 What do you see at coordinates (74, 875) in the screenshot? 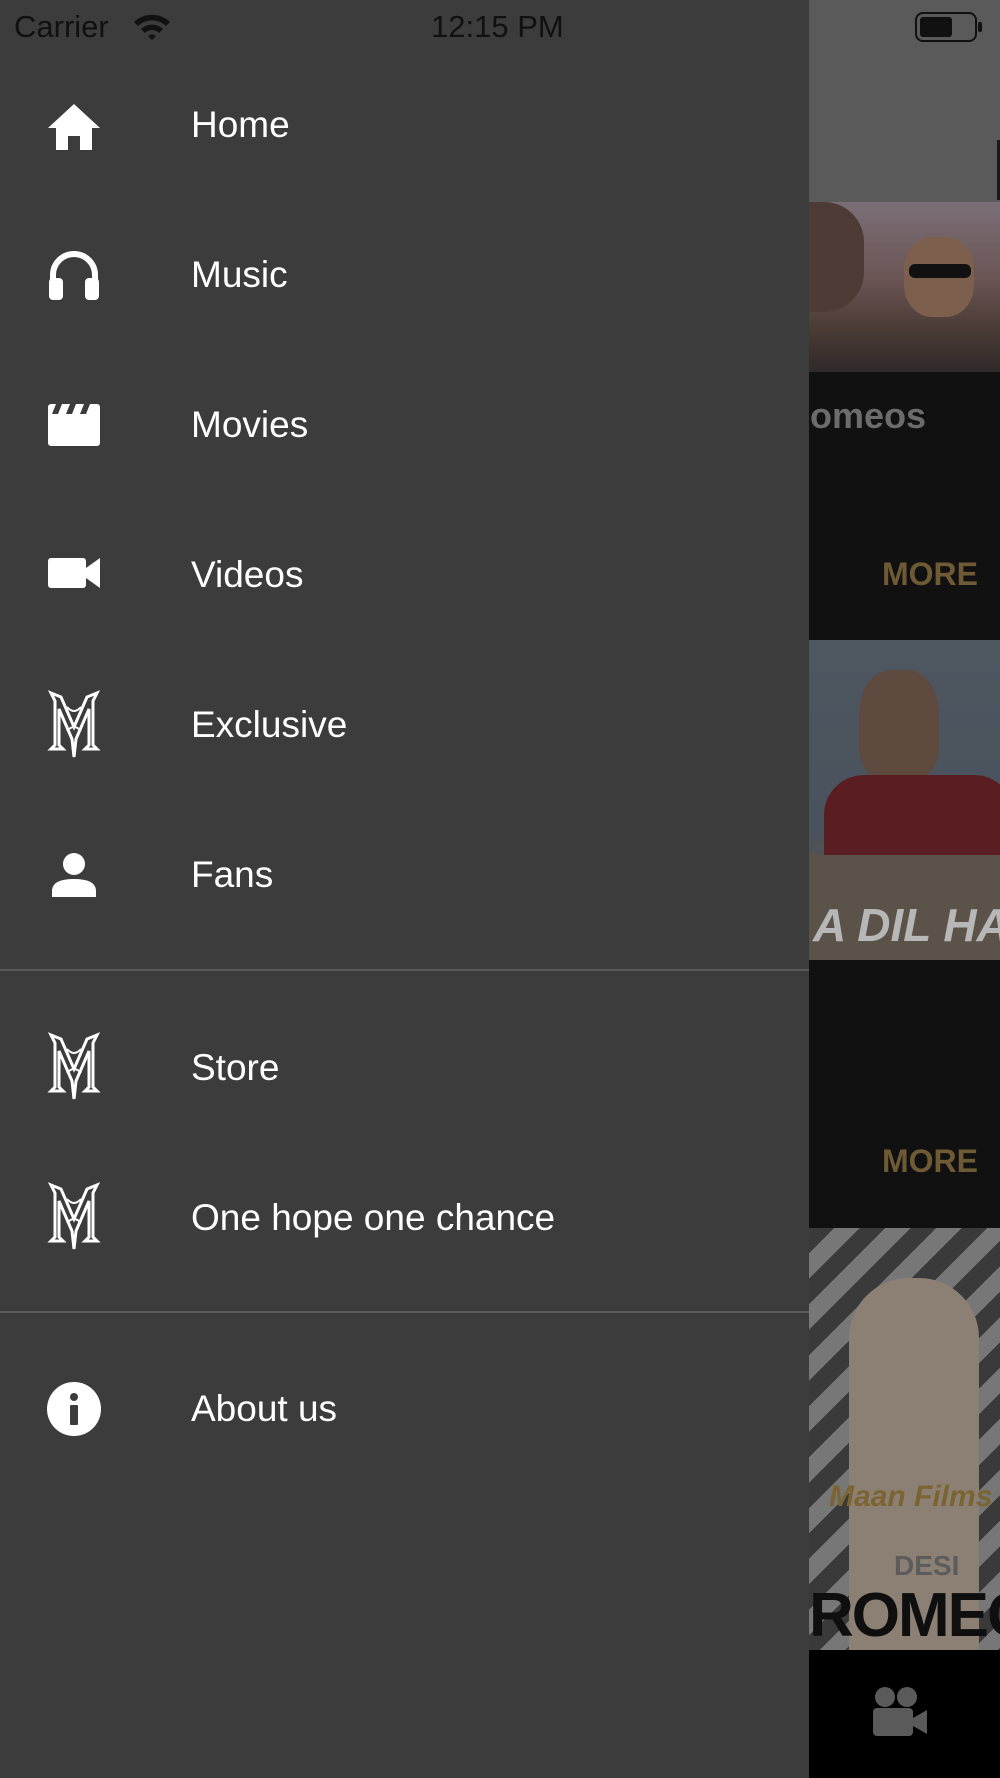
I see `person-icon` at bounding box center [74, 875].